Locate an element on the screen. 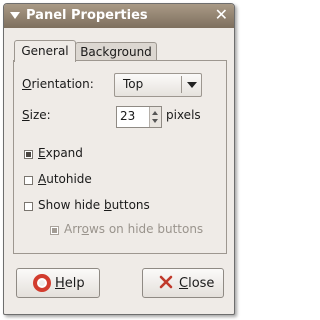  orientation-select: Top is located at coordinates (158, 85).